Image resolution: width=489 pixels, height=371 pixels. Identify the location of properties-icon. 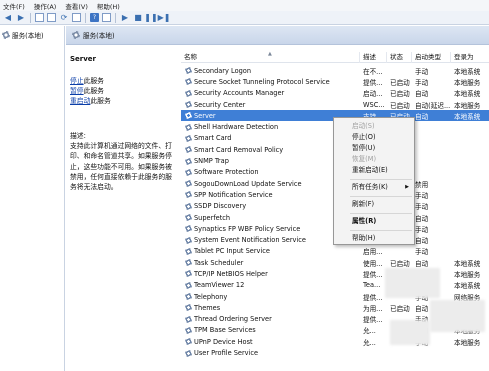
(106, 17).